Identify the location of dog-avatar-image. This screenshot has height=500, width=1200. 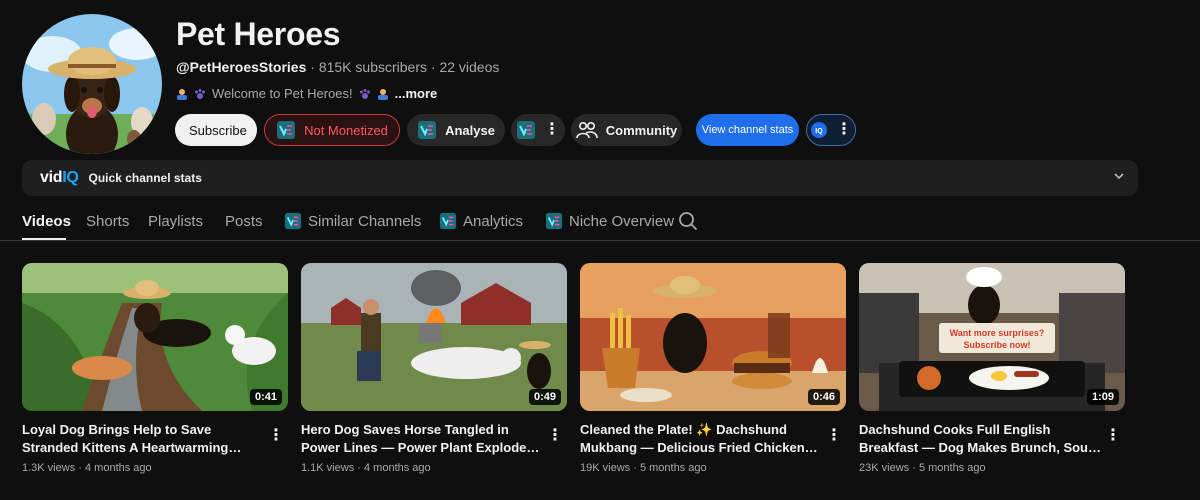
(92, 84).